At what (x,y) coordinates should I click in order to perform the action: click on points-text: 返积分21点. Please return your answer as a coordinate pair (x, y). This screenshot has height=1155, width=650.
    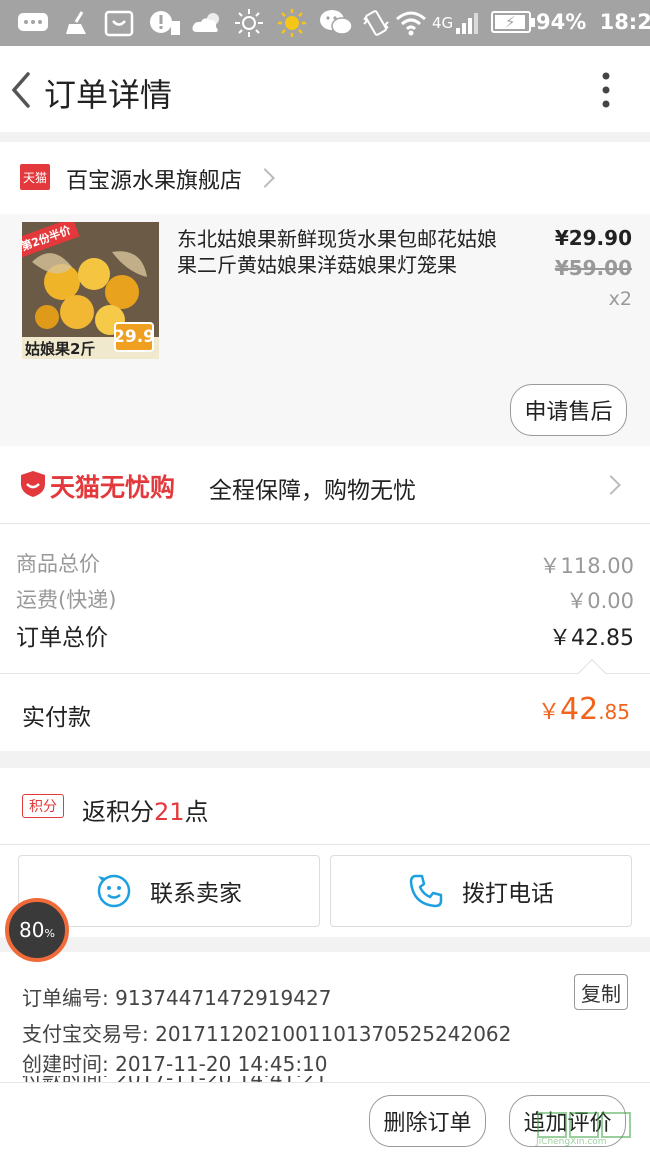
    Looking at the image, I should click on (145, 809).